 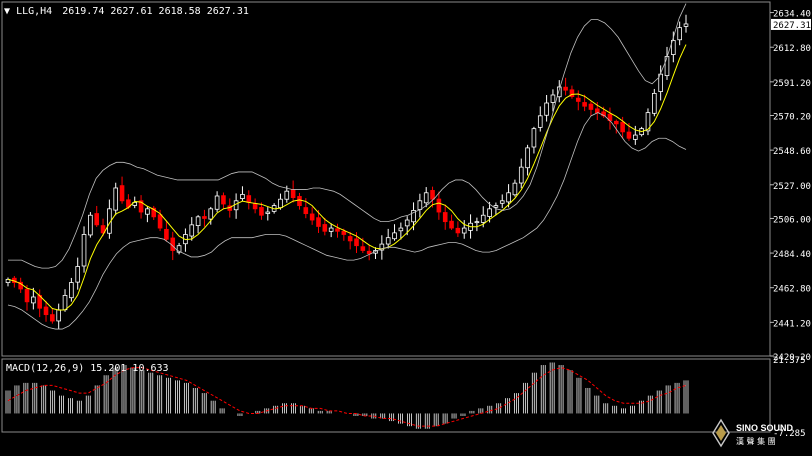 I want to click on price-tick-label: 2591.20, so click(x=792, y=84).